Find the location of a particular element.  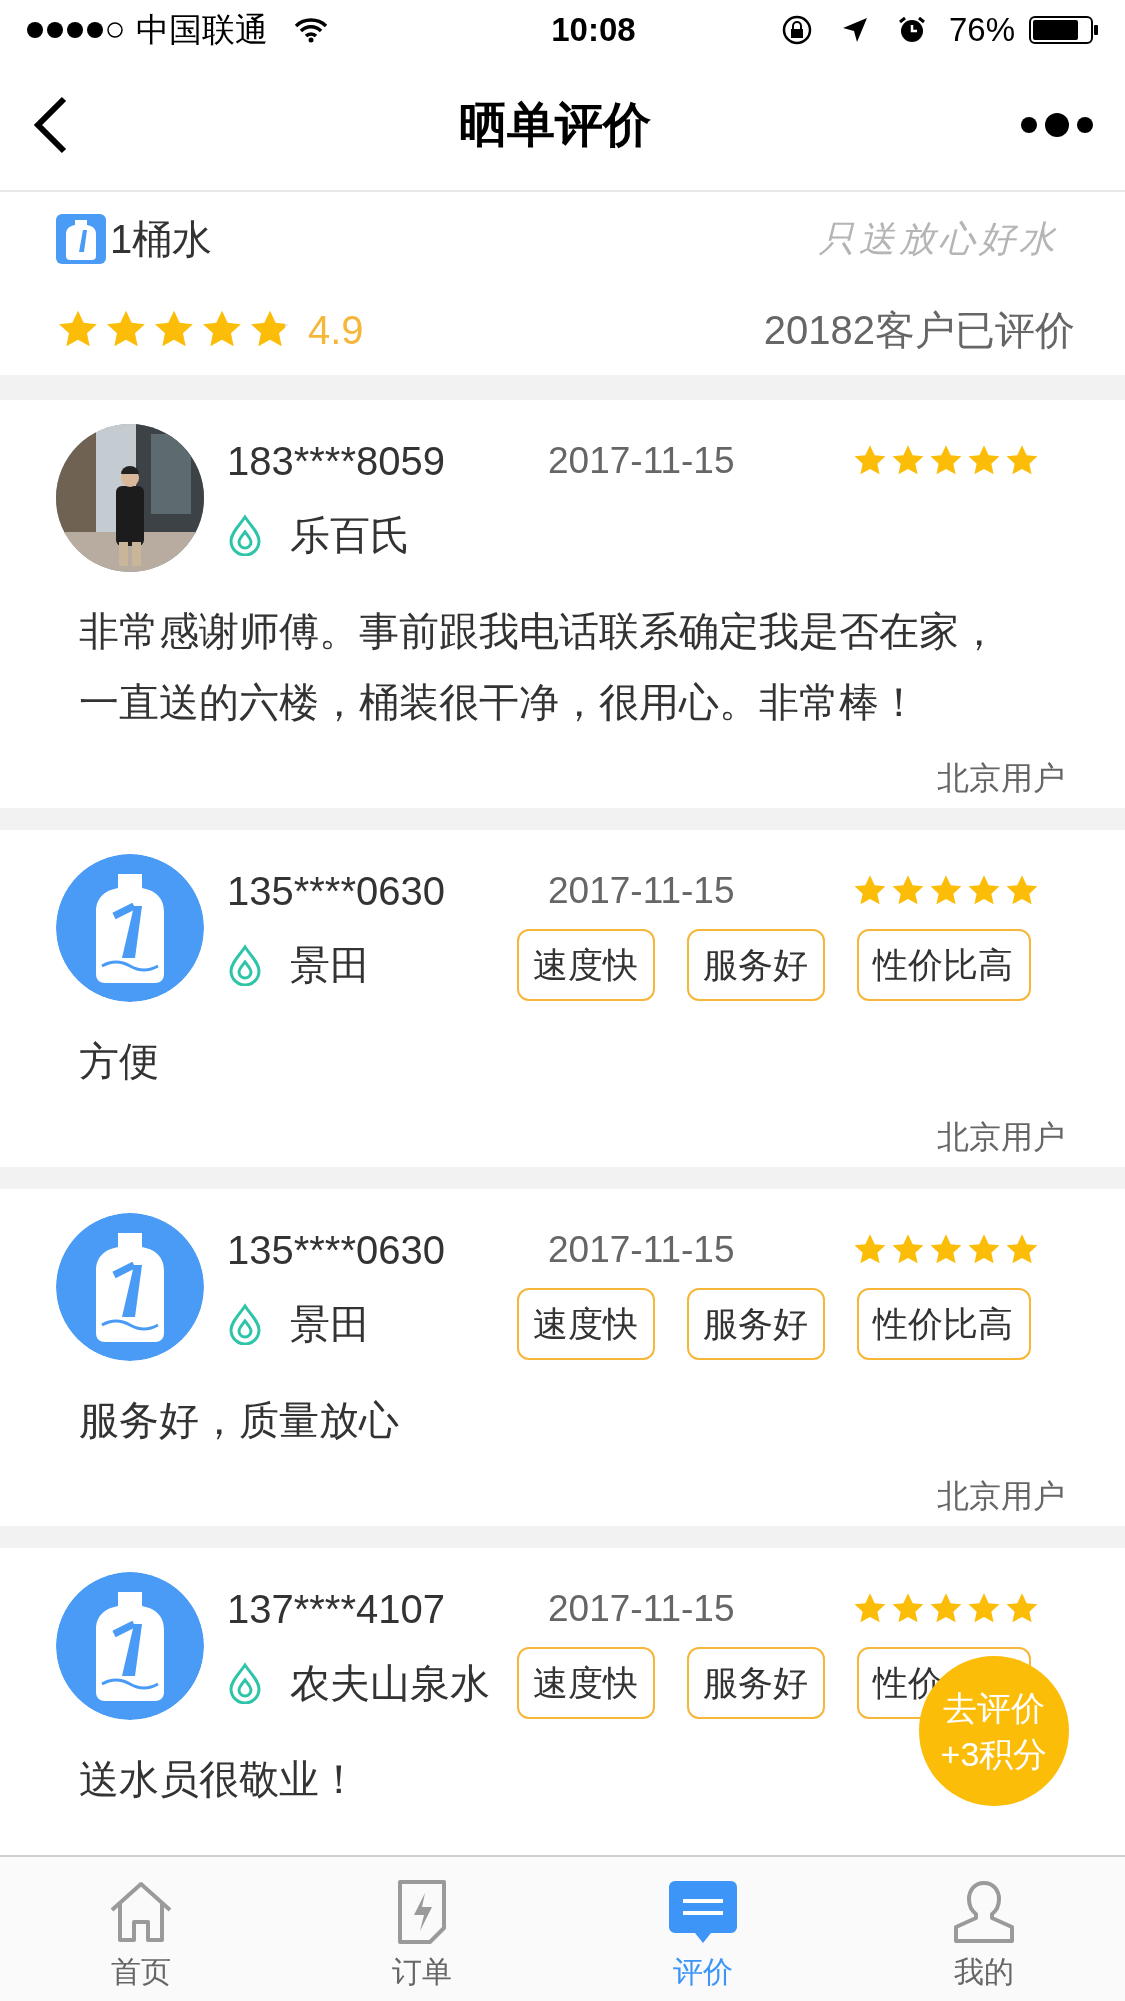

alarm-icon is located at coordinates (911, 30).